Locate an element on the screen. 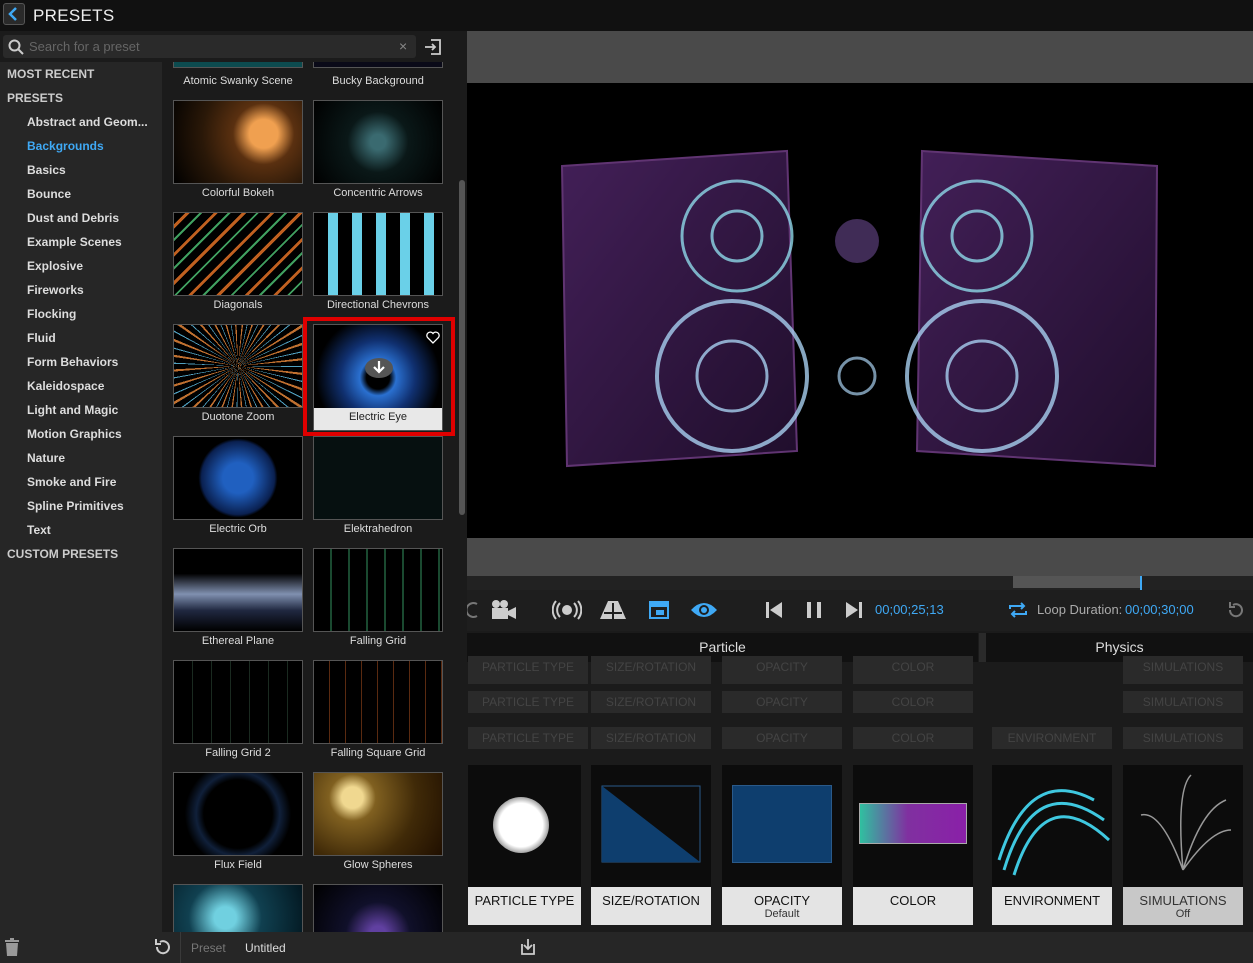 Image resolution: width=1253 pixels, height=963 pixels. sidebar-custom-presets: CUSTOM PRESETS is located at coordinates (62, 554).